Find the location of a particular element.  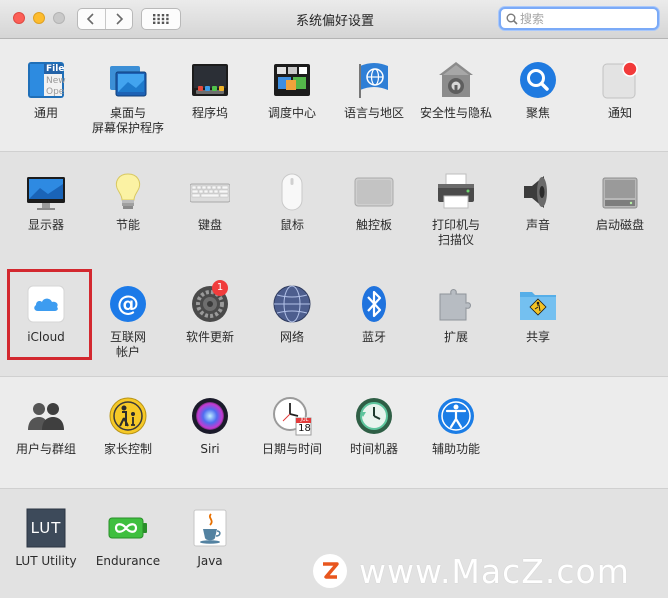

pane-software-update: 1 软件更新 is located at coordinates (210, 332).